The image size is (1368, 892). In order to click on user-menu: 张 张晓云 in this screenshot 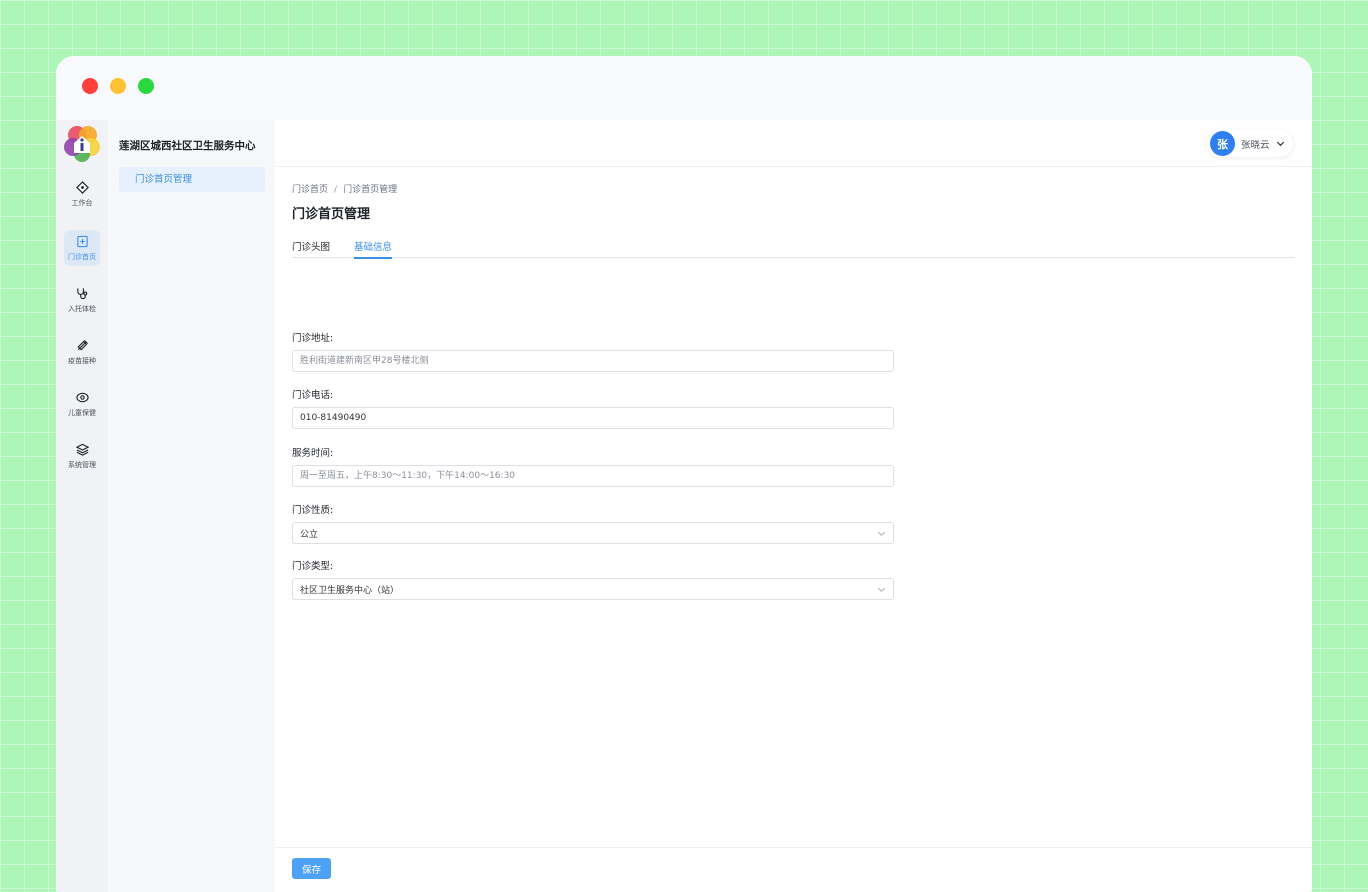, I will do `click(1250, 143)`.